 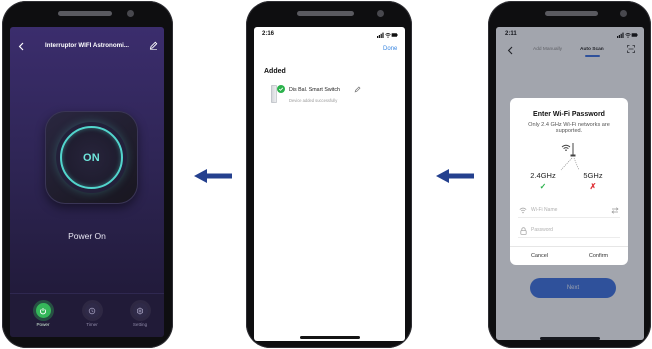 I want to click on wifi-name-input: Wi-Fi Name, so click(x=569, y=211).